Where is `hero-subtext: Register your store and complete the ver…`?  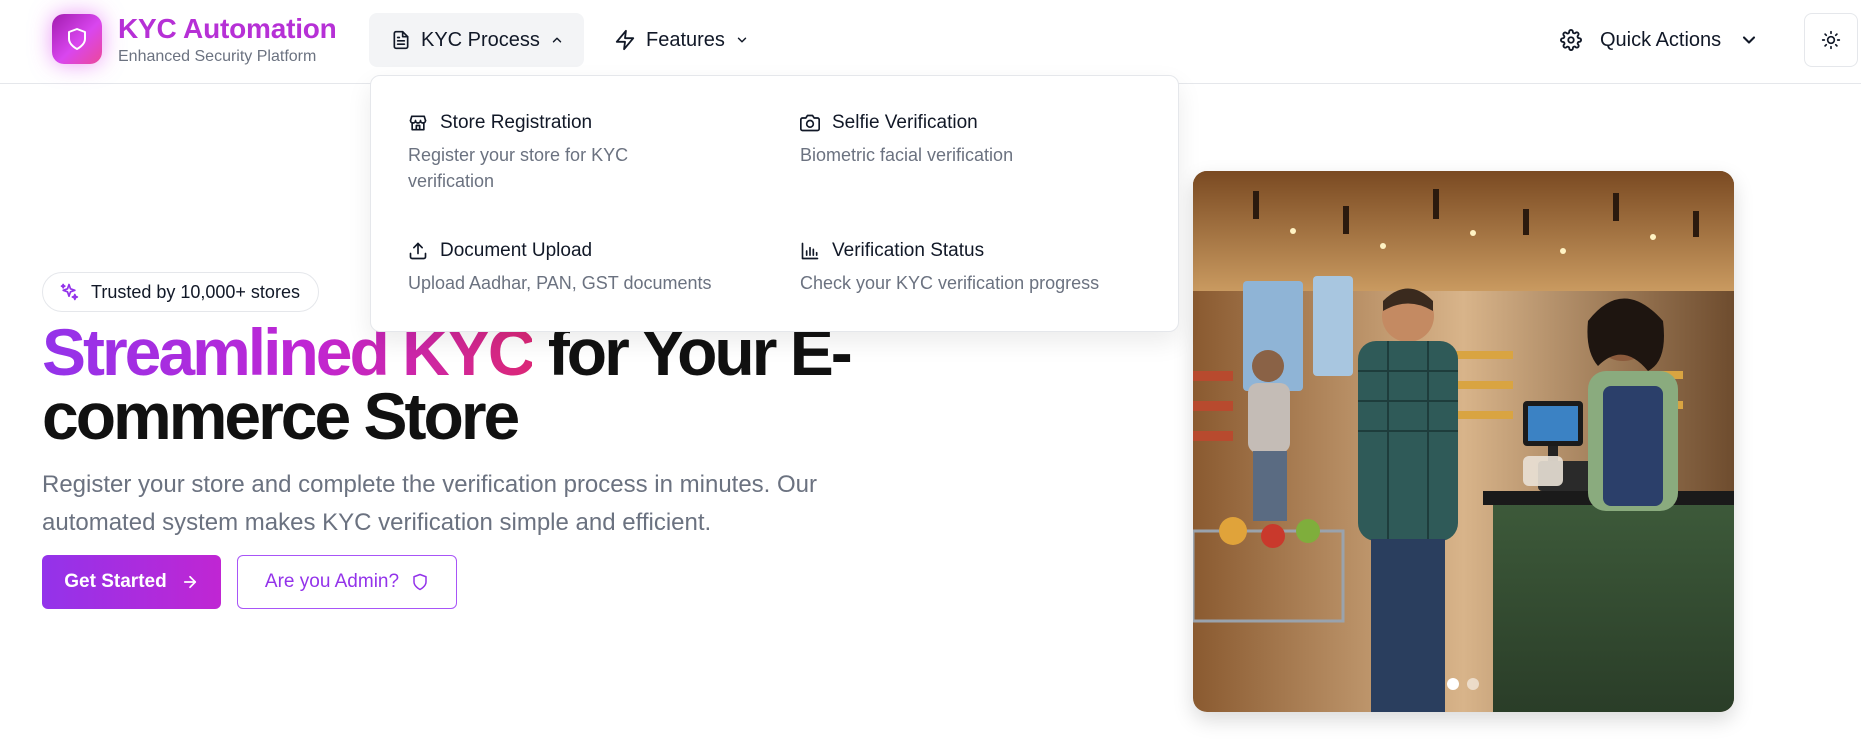 hero-subtext: Register your store and complete the ver… is located at coordinates (430, 503).